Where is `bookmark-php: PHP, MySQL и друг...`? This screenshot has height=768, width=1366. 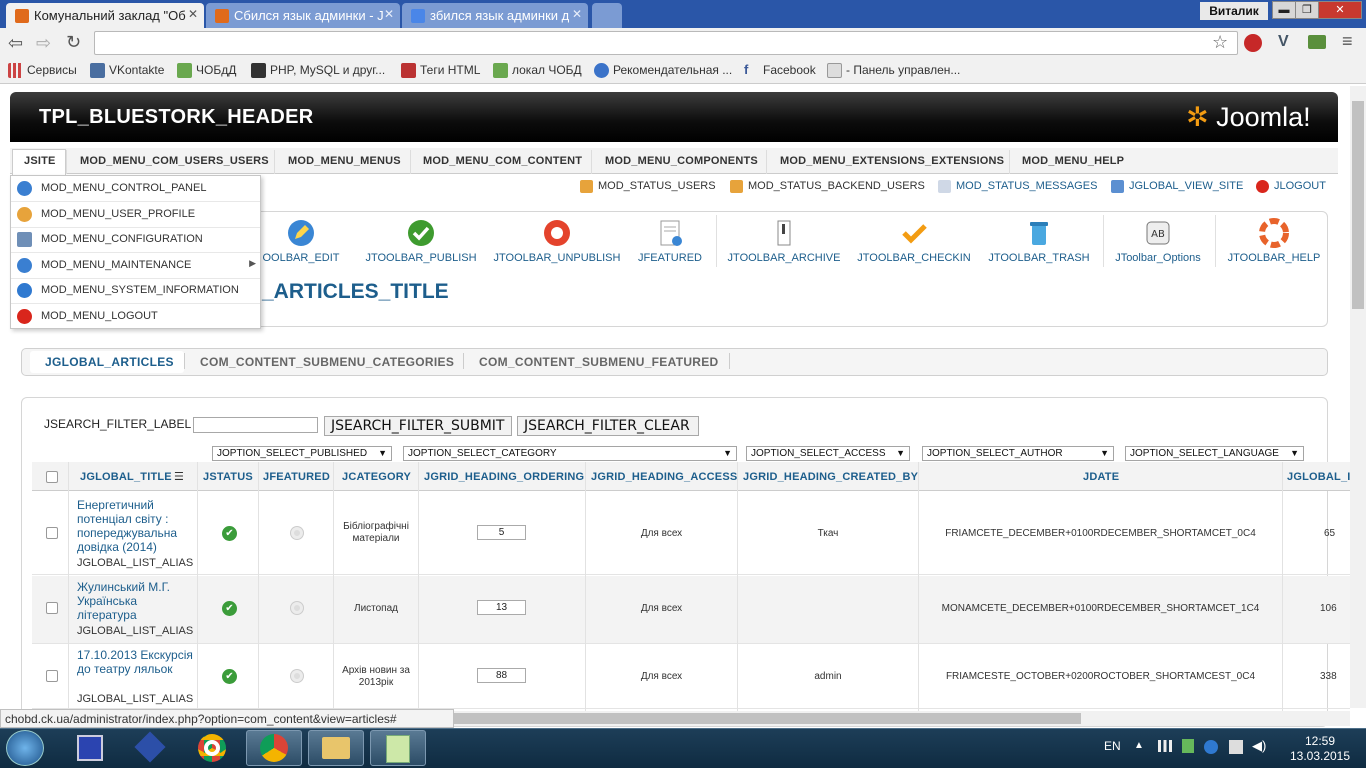
bookmark-php: PHP, MySQL и друг... is located at coordinates (318, 70).